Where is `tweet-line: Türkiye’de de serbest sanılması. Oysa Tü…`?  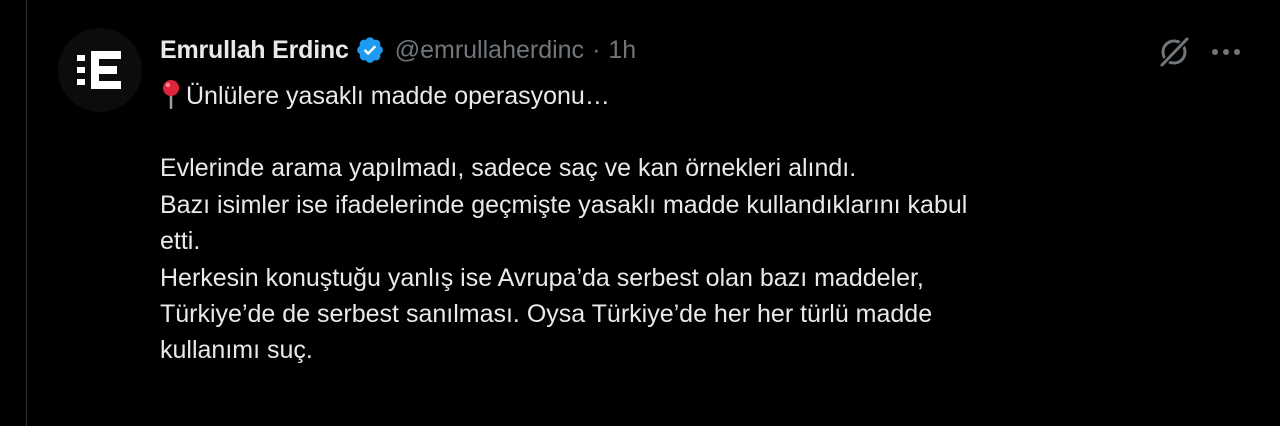
tweet-line: Türkiye’de de serbest sanılması. Oysa Tü… is located at coordinates (546, 314).